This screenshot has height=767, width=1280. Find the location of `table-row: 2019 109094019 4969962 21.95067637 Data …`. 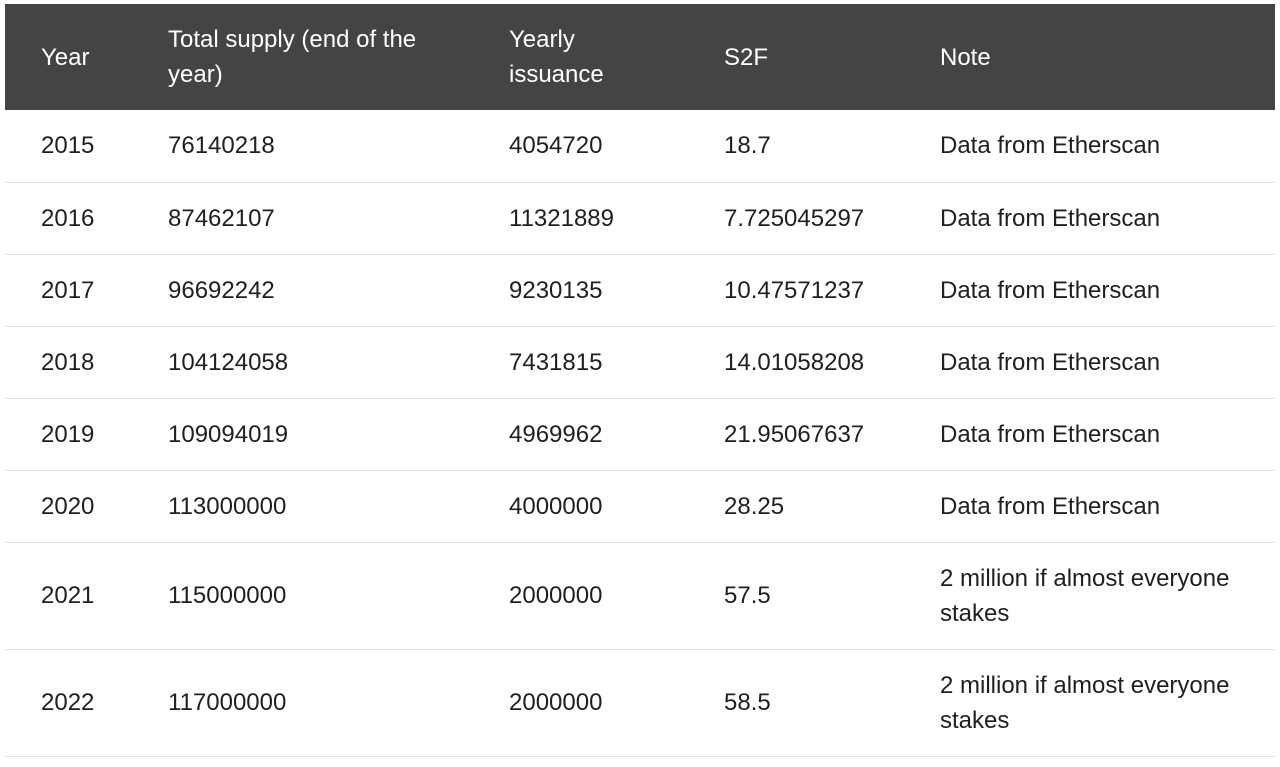

table-row: 2019 109094019 4969962 21.95067637 Data … is located at coordinates (640, 434).